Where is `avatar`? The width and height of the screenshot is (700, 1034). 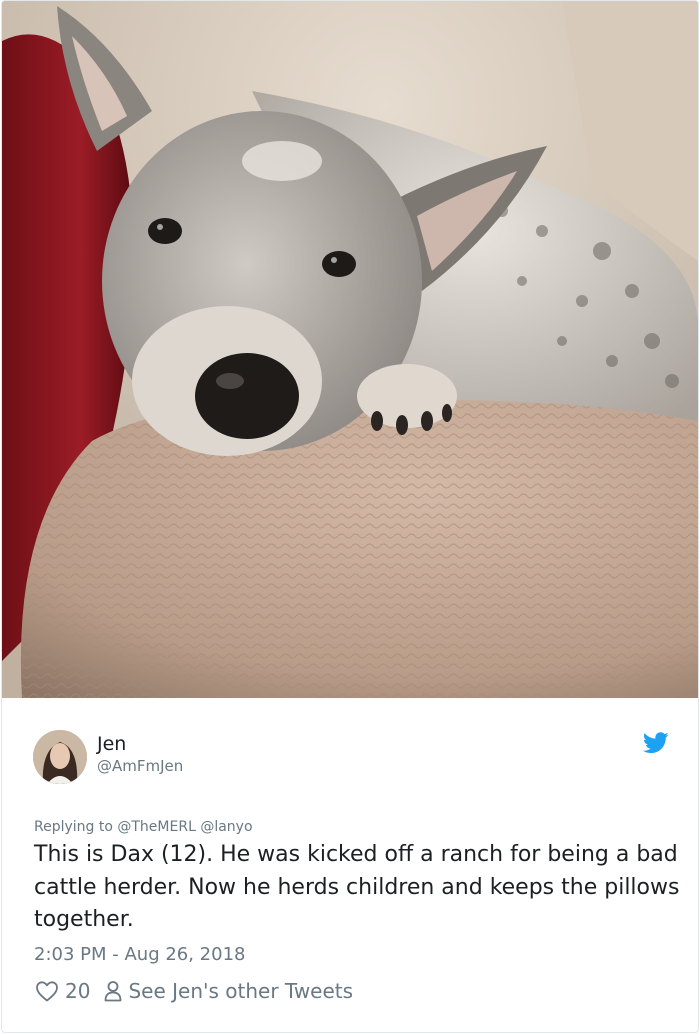
avatar is located at coordinates (60, 757).